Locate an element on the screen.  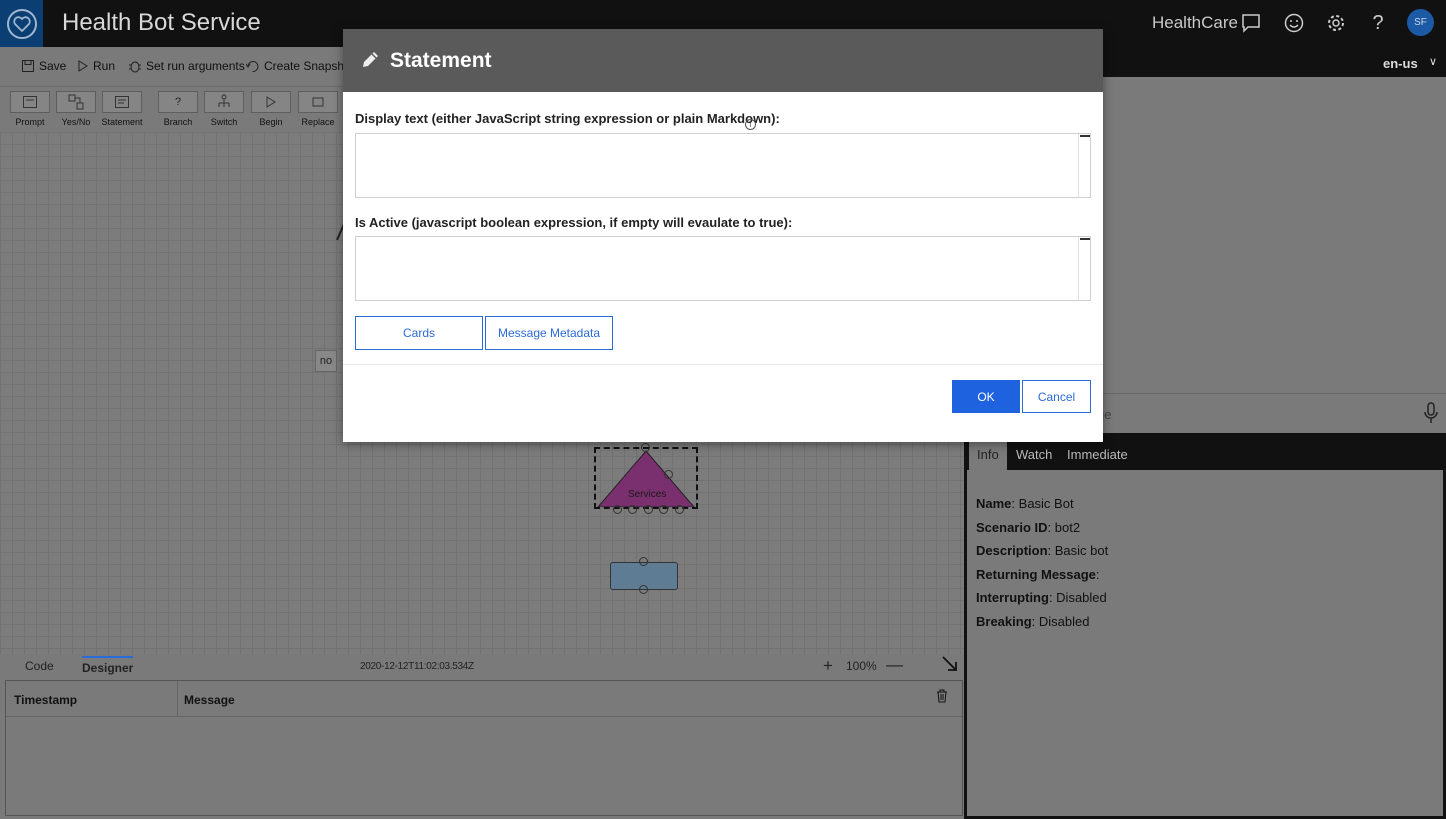
info-returning-message: Returning Message: is located at coordinates (1038, 574).